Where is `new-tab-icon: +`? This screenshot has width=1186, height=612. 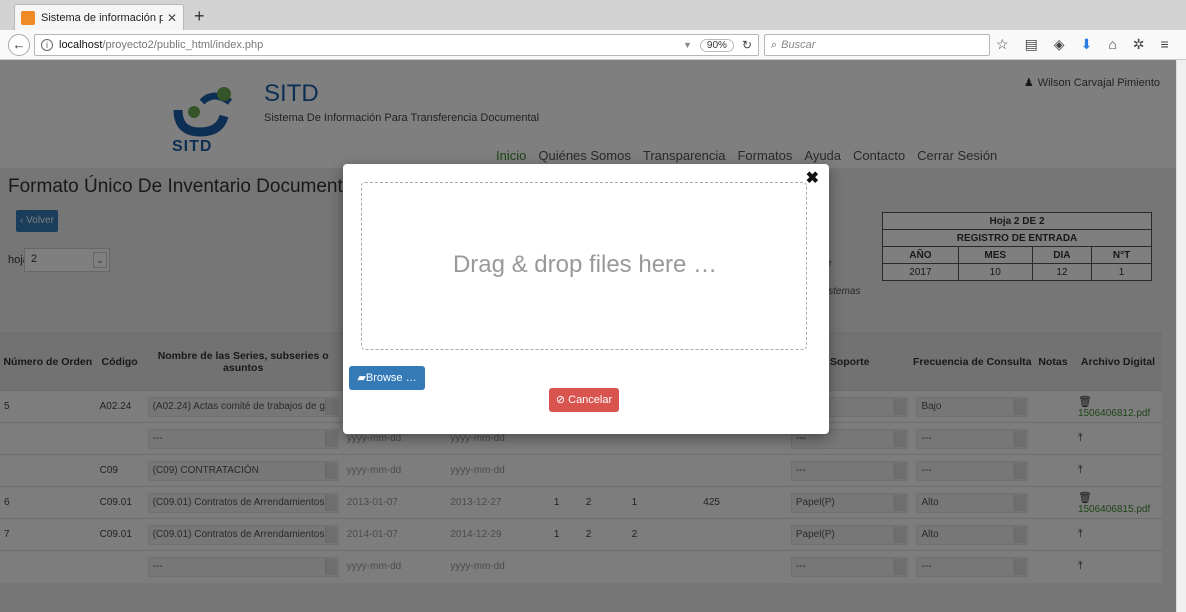 new-tab-icon: + is located at coordinates (199, 16).